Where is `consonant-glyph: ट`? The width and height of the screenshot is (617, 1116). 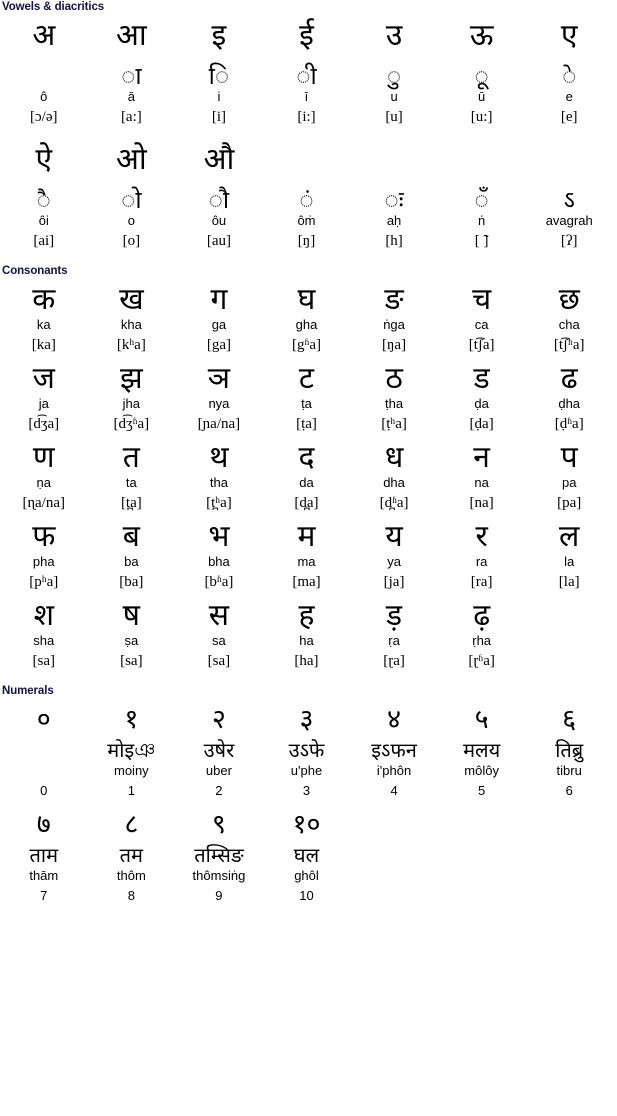
consonant-glyph: ट is located at coordinates (306, 378).